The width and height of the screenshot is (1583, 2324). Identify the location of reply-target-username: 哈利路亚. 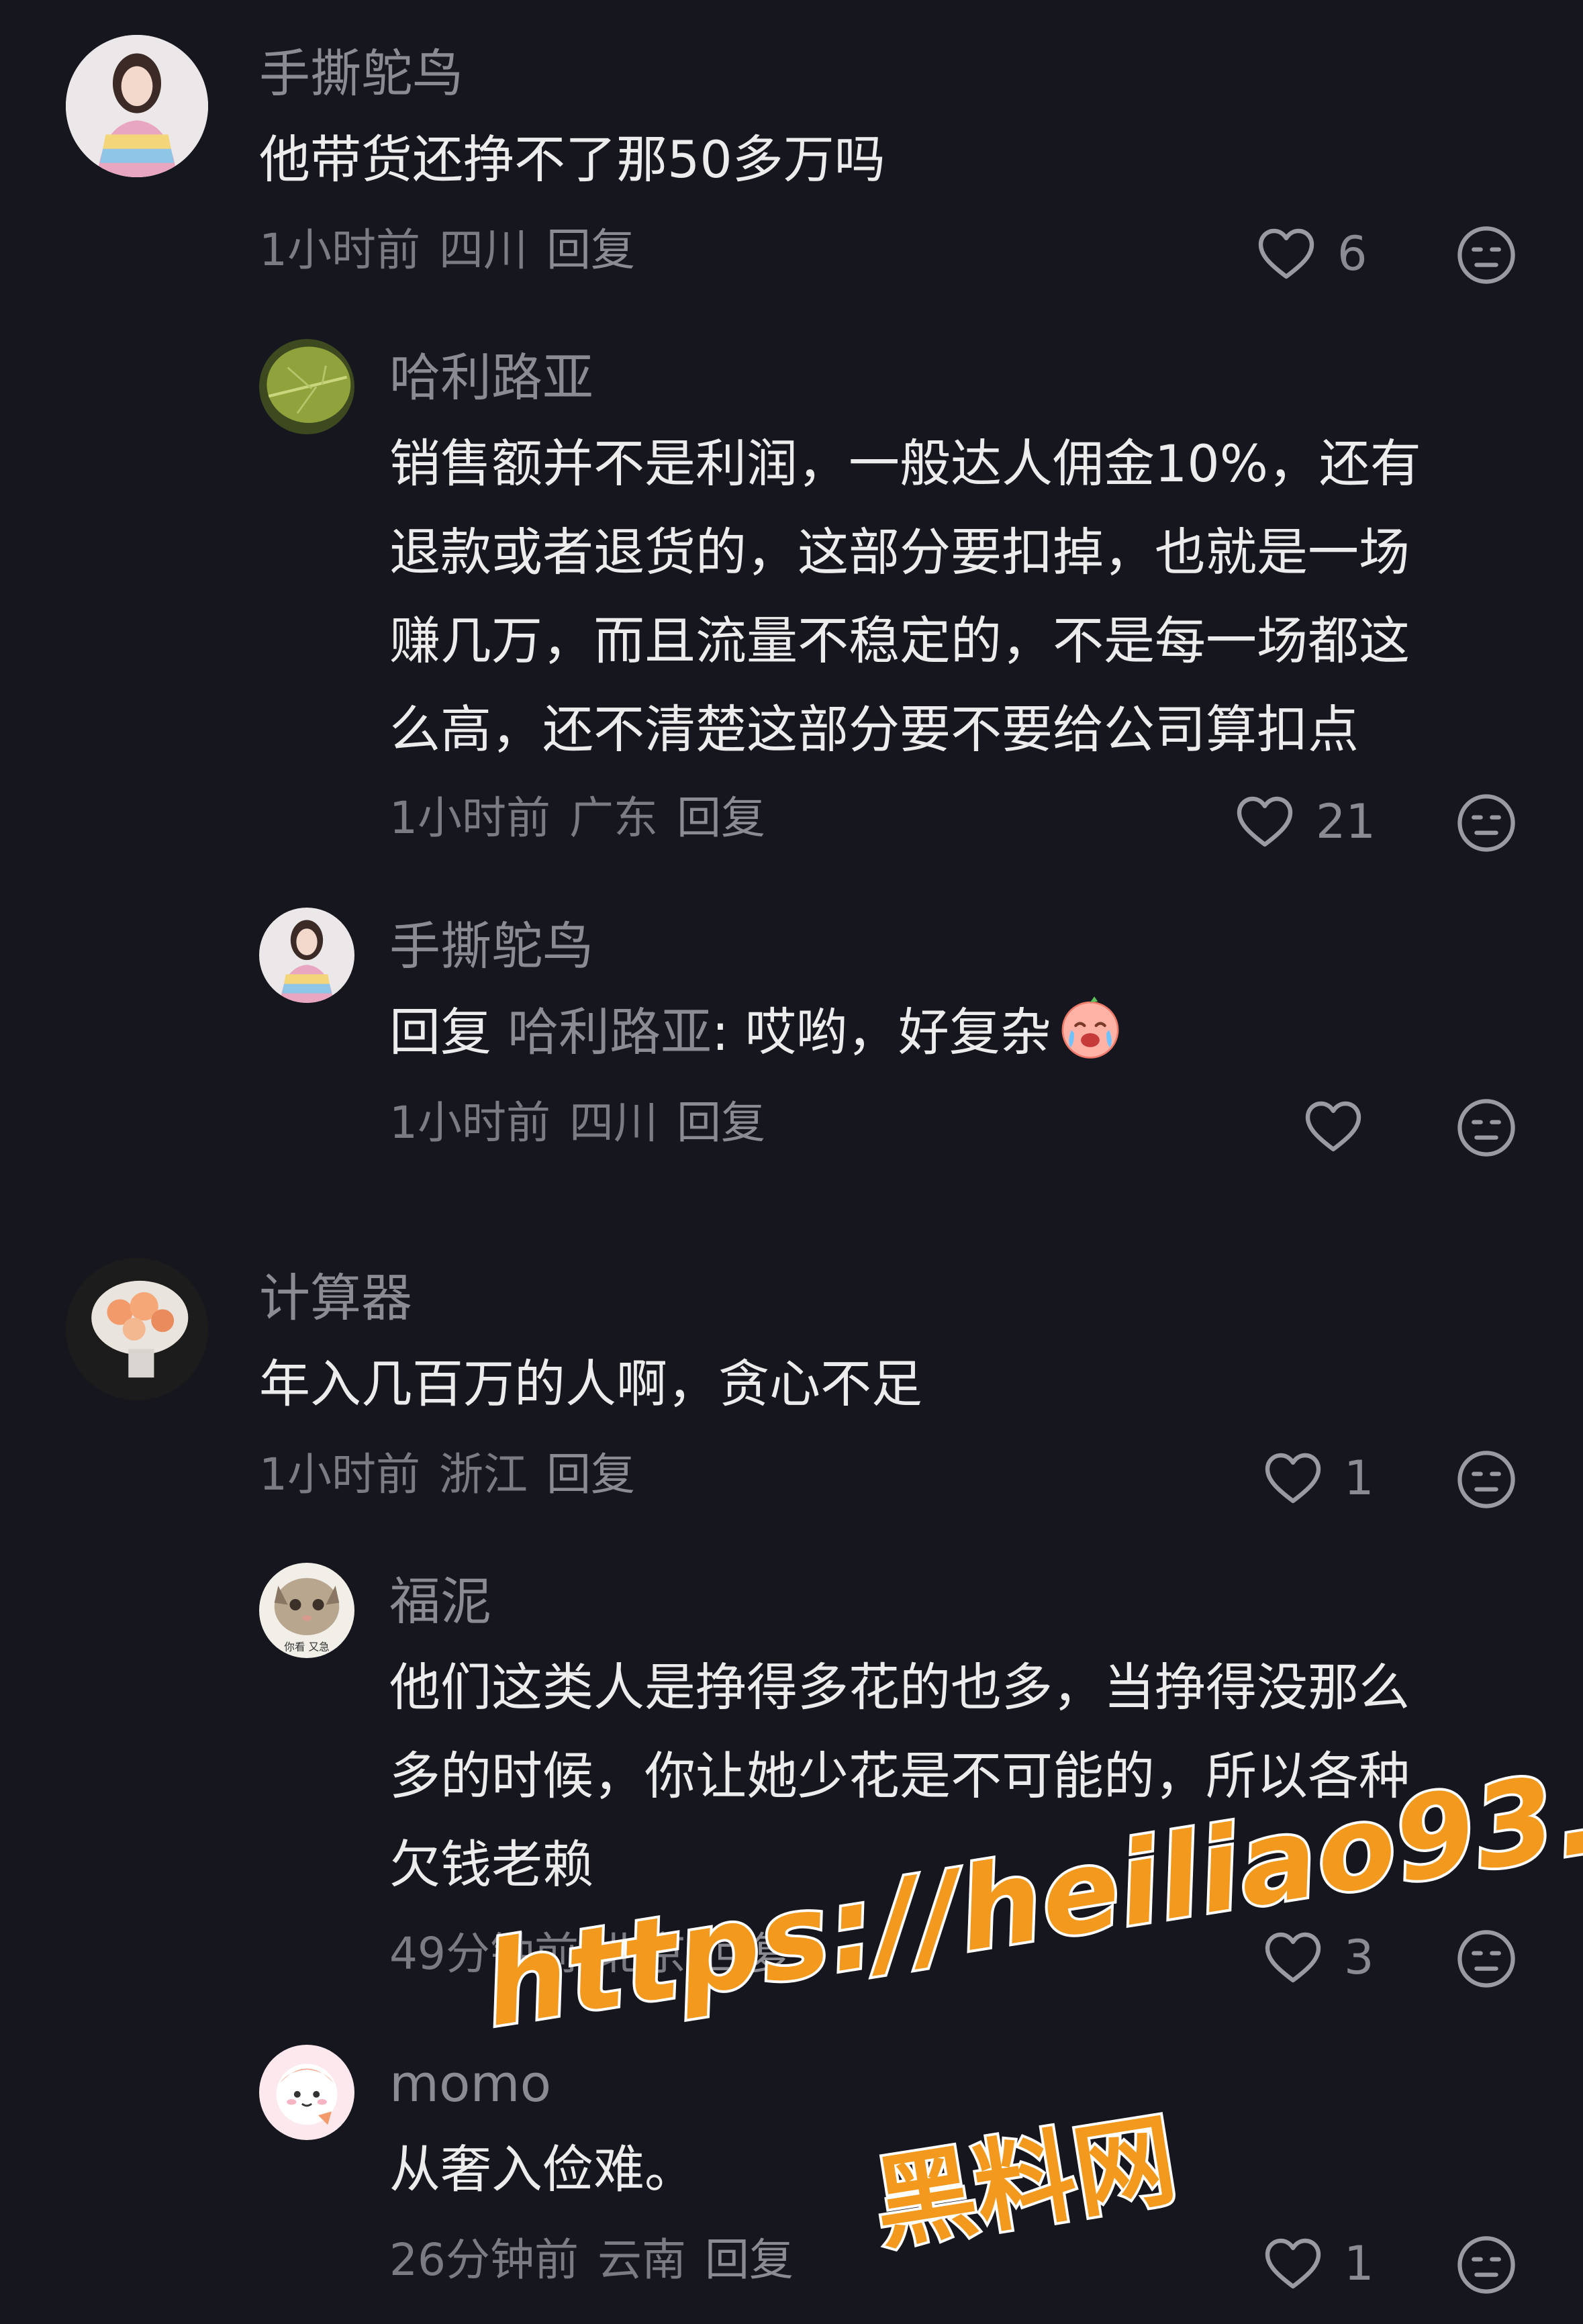
(610, 1032).